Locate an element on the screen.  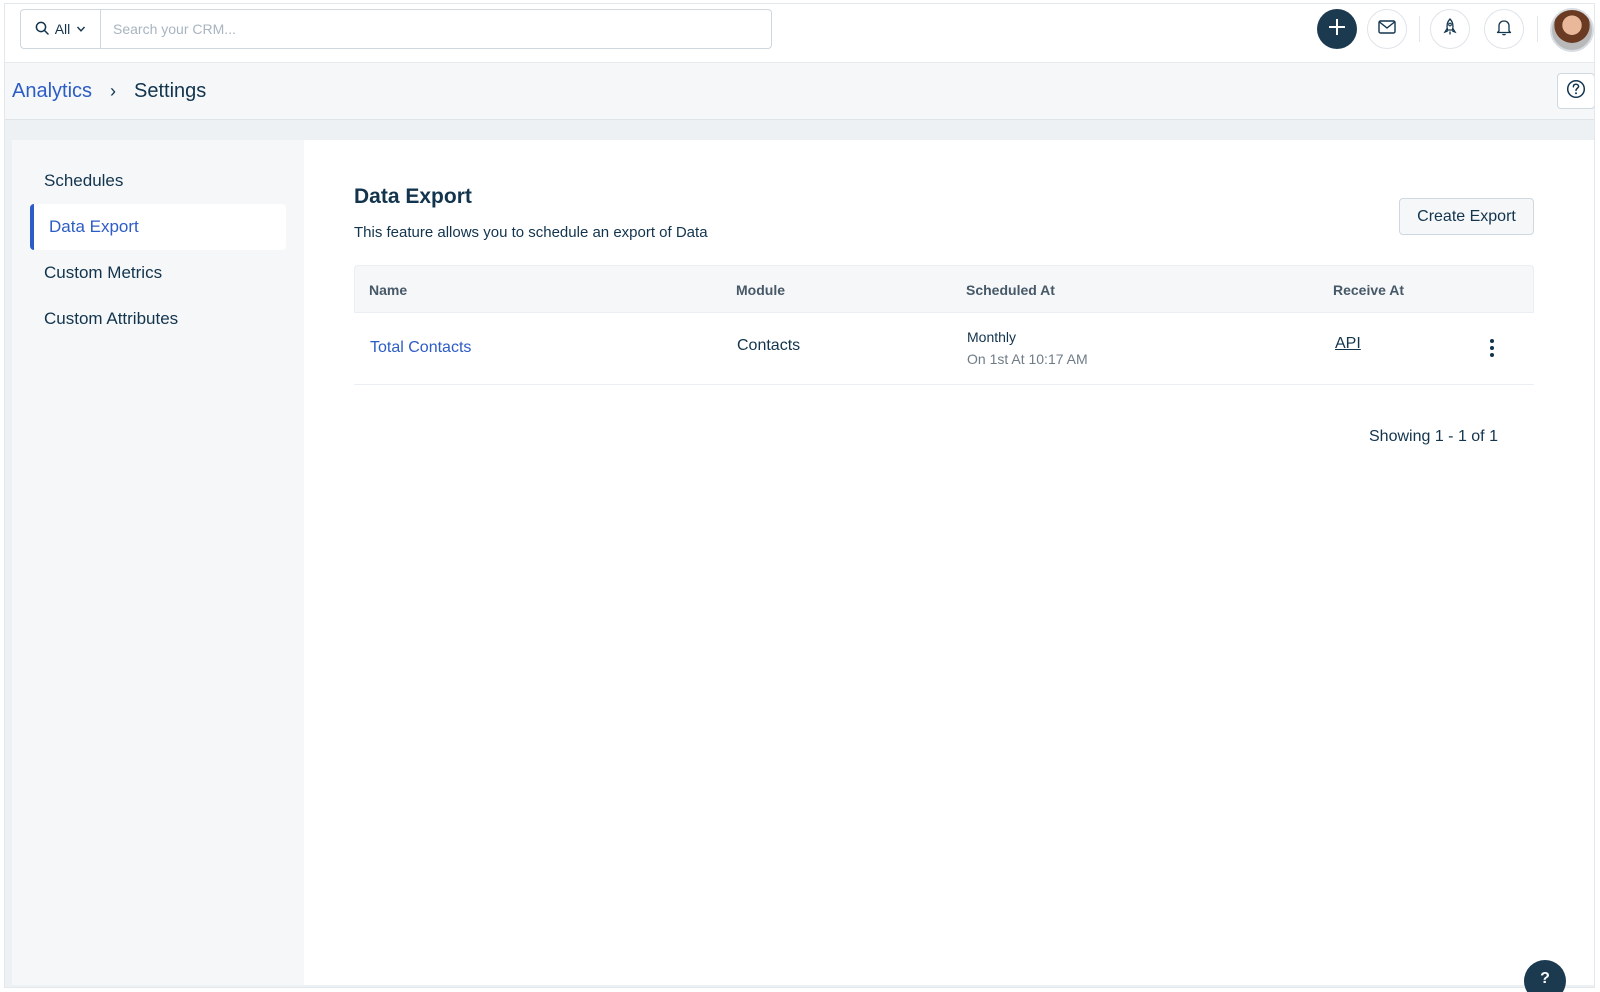
notifications-button is located at coordinates (1504, 29).